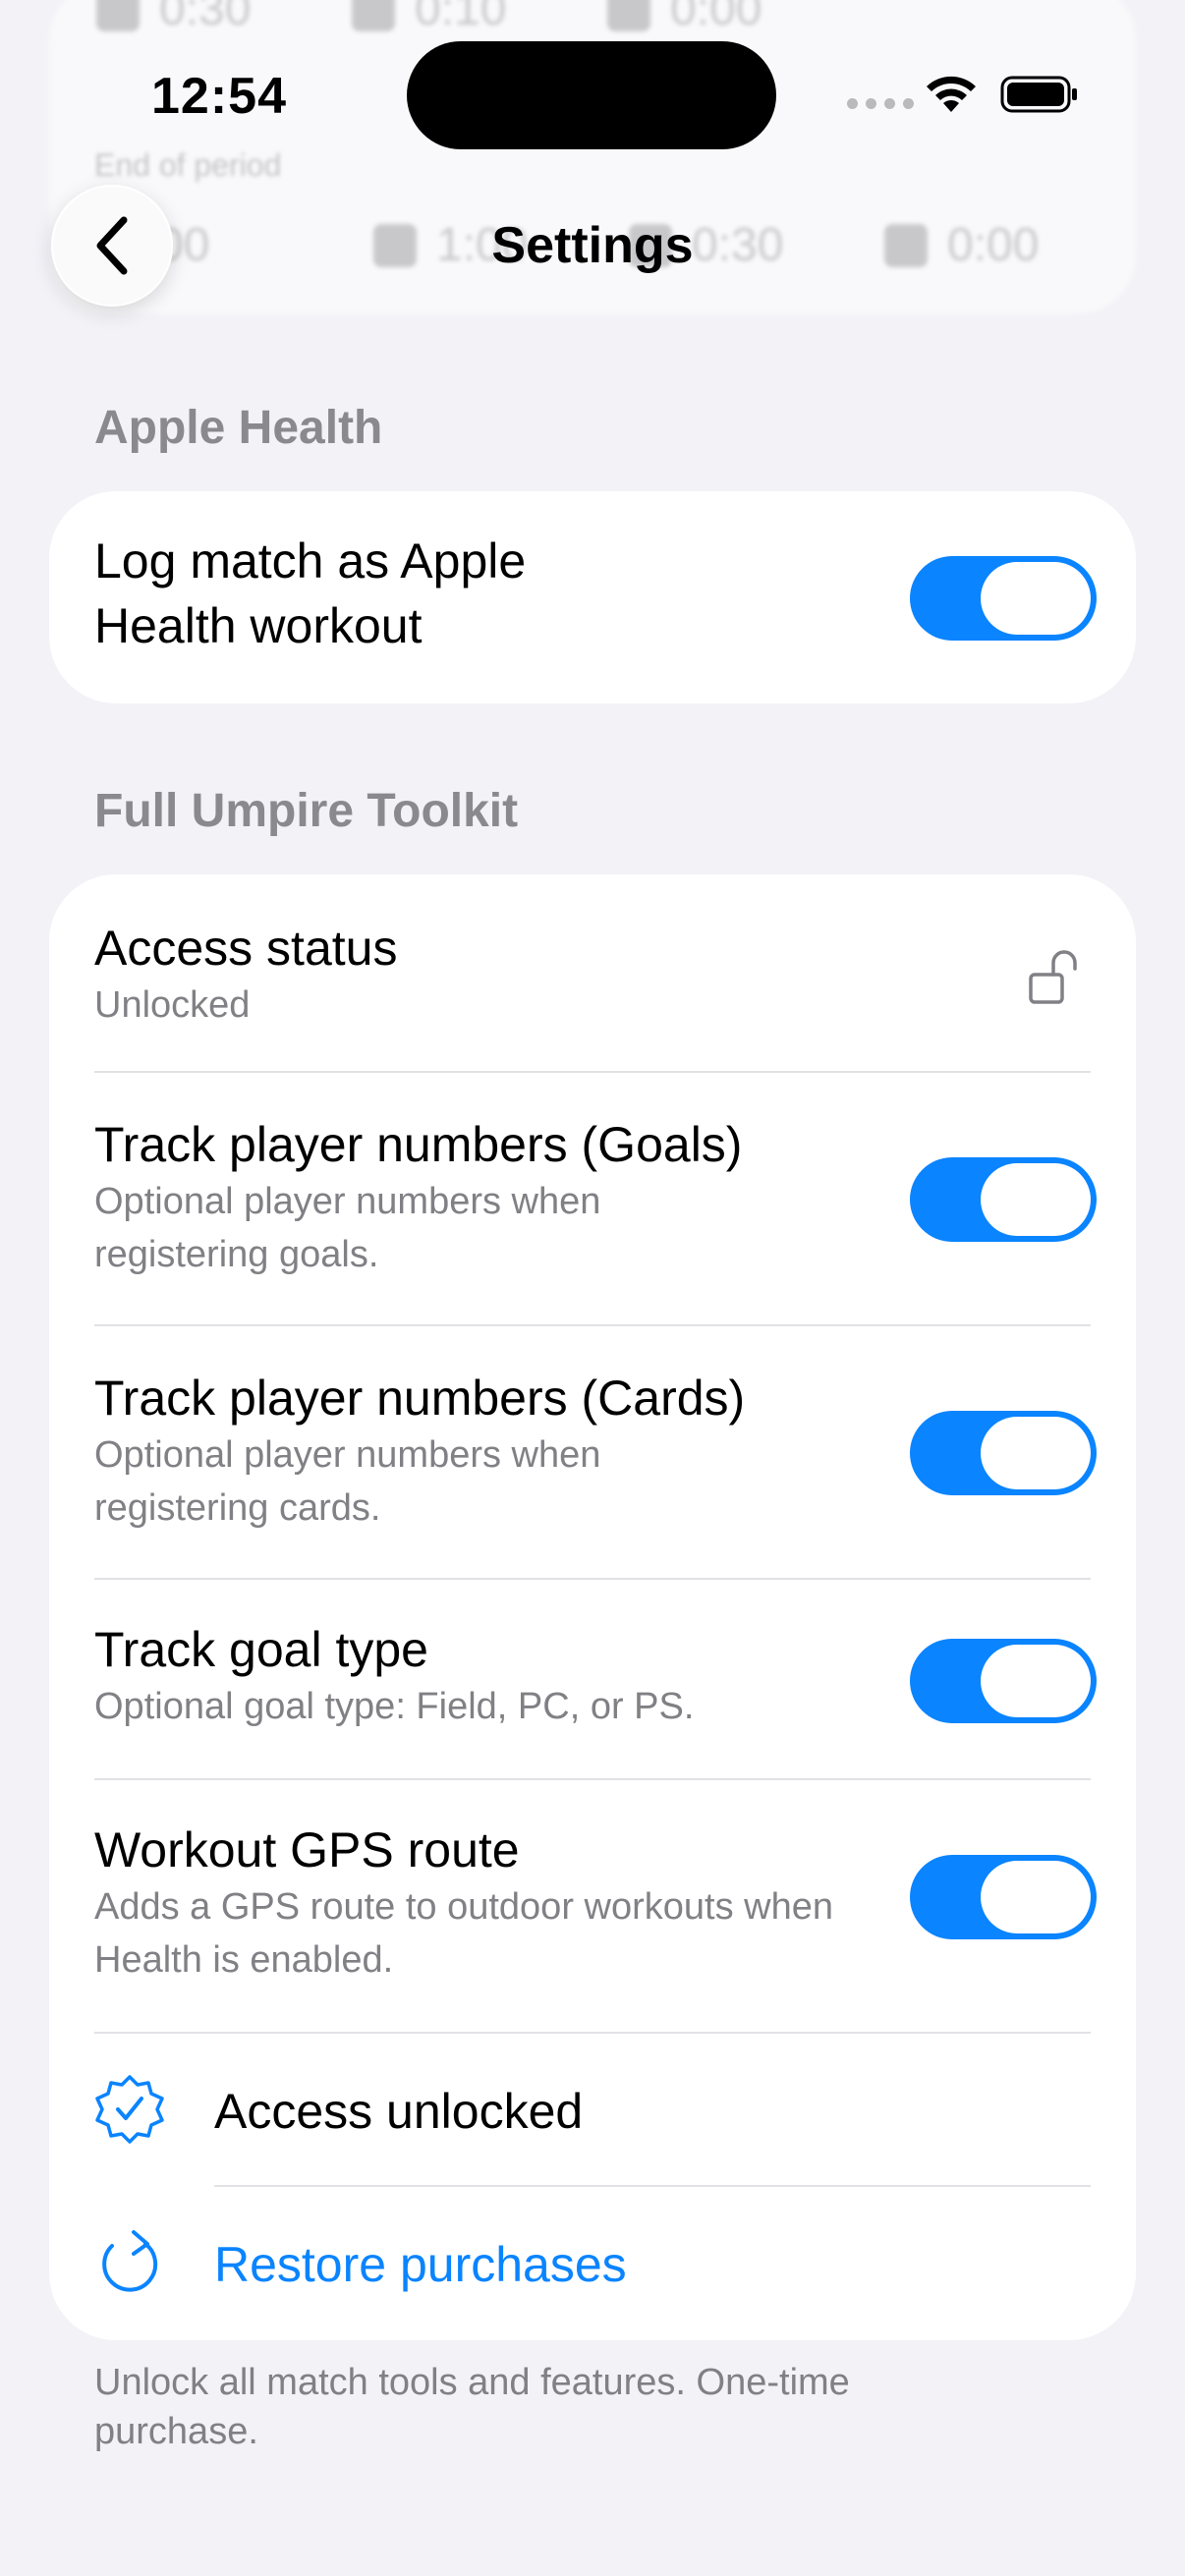 Image resolution: width=1185 pixels, height=2576 pixels. Describe the element at coordinates (592, 2110) in the screenshot. I see `access-unlocked-row: Access unlocked` at that location.